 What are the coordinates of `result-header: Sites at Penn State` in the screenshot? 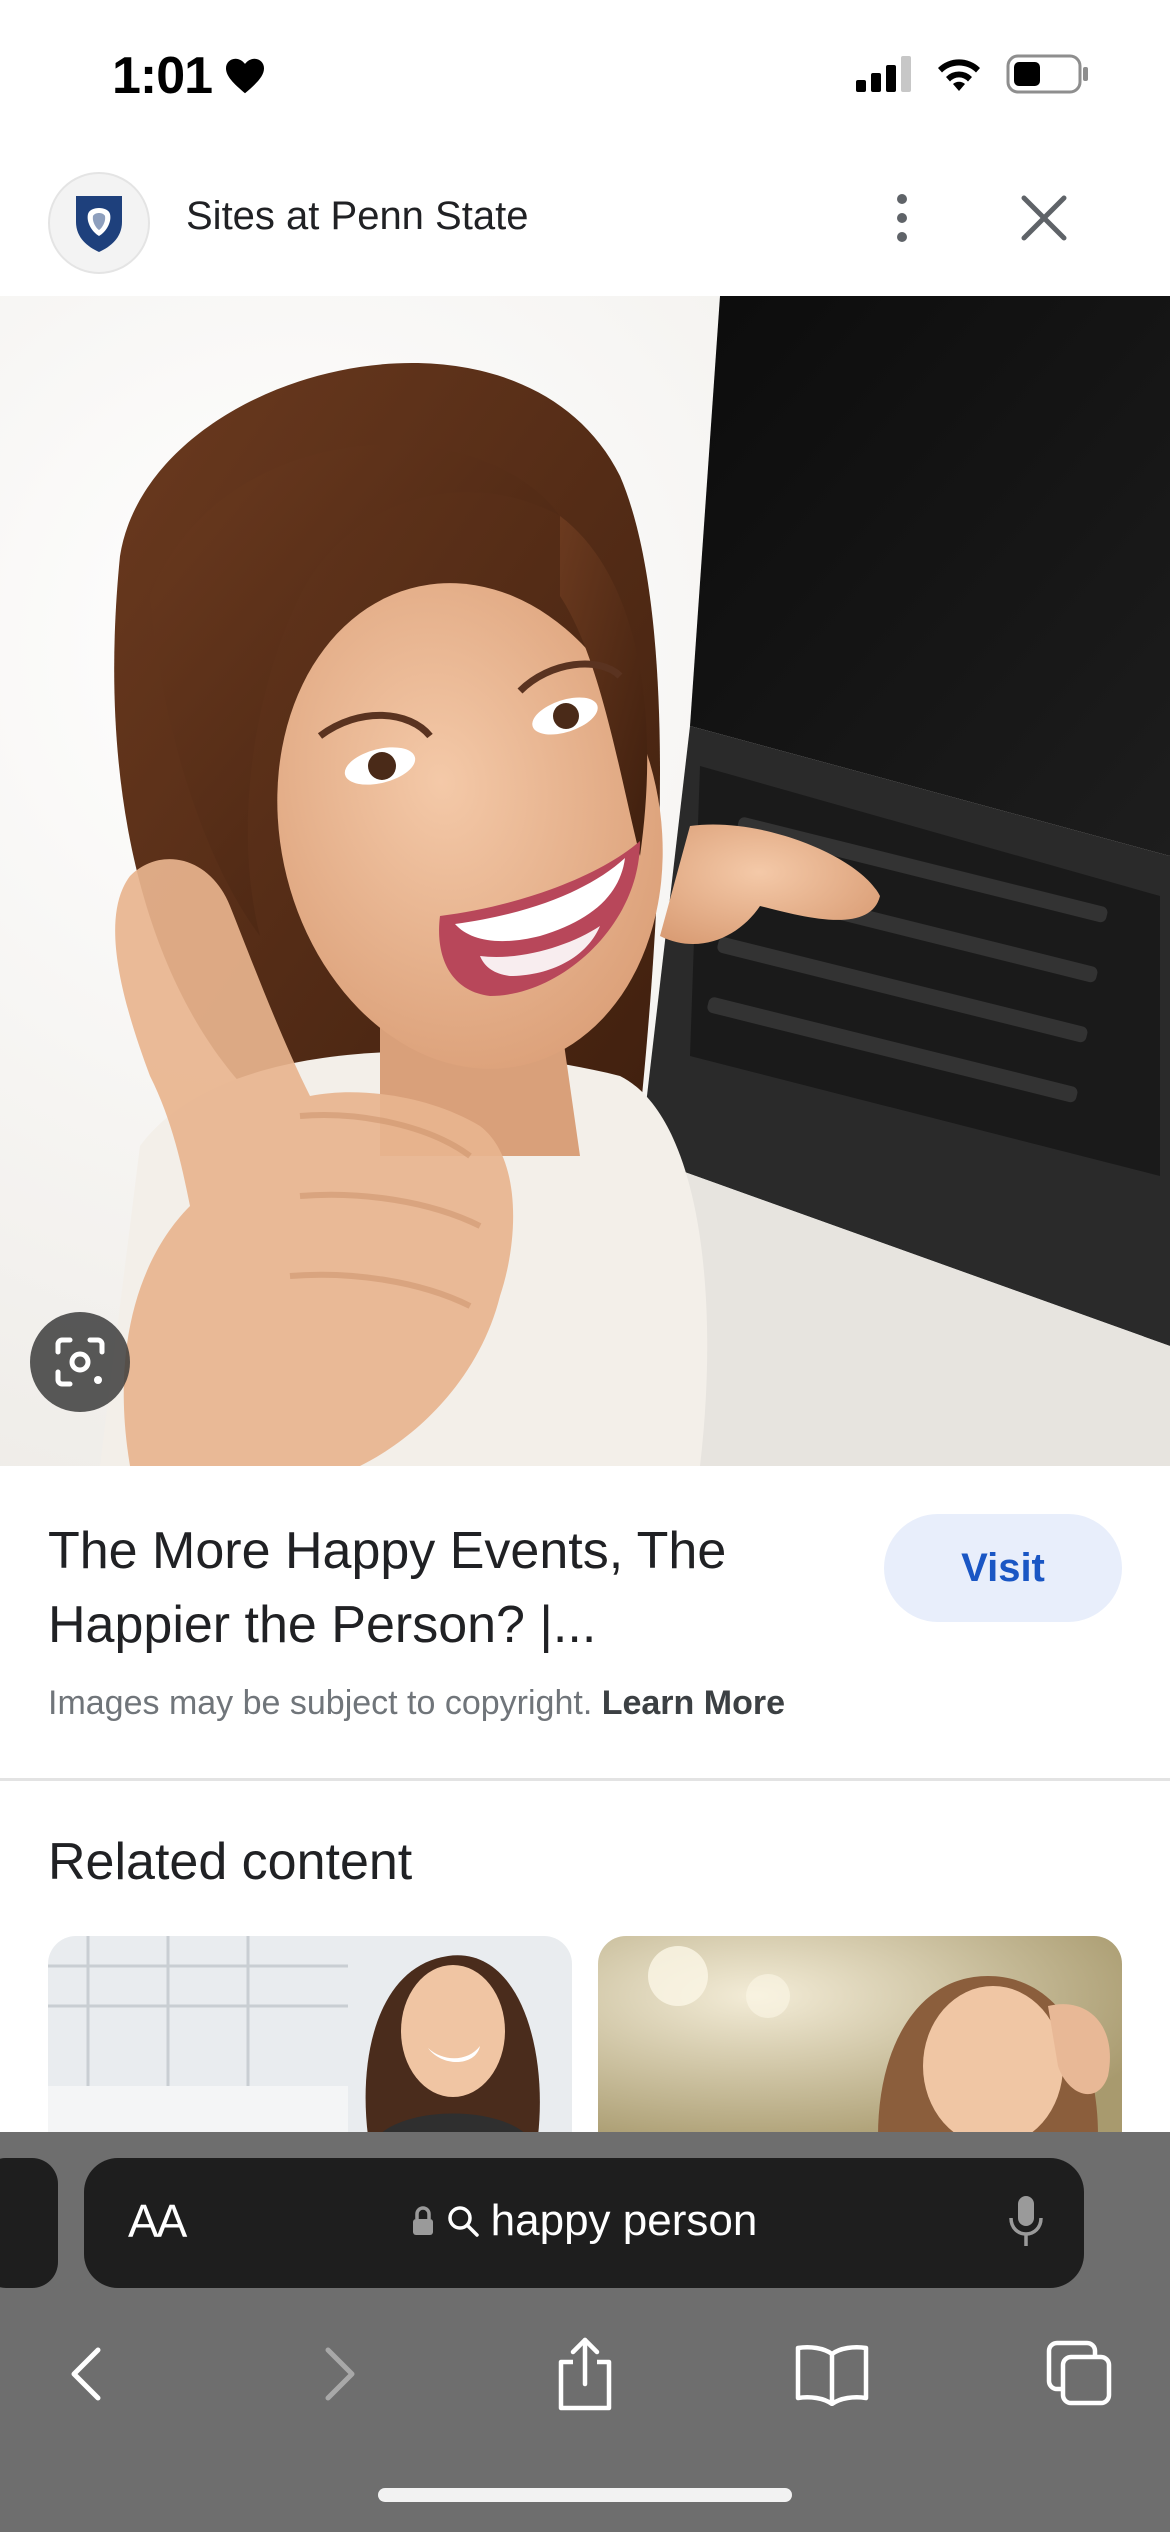 It's located at (585, 223).